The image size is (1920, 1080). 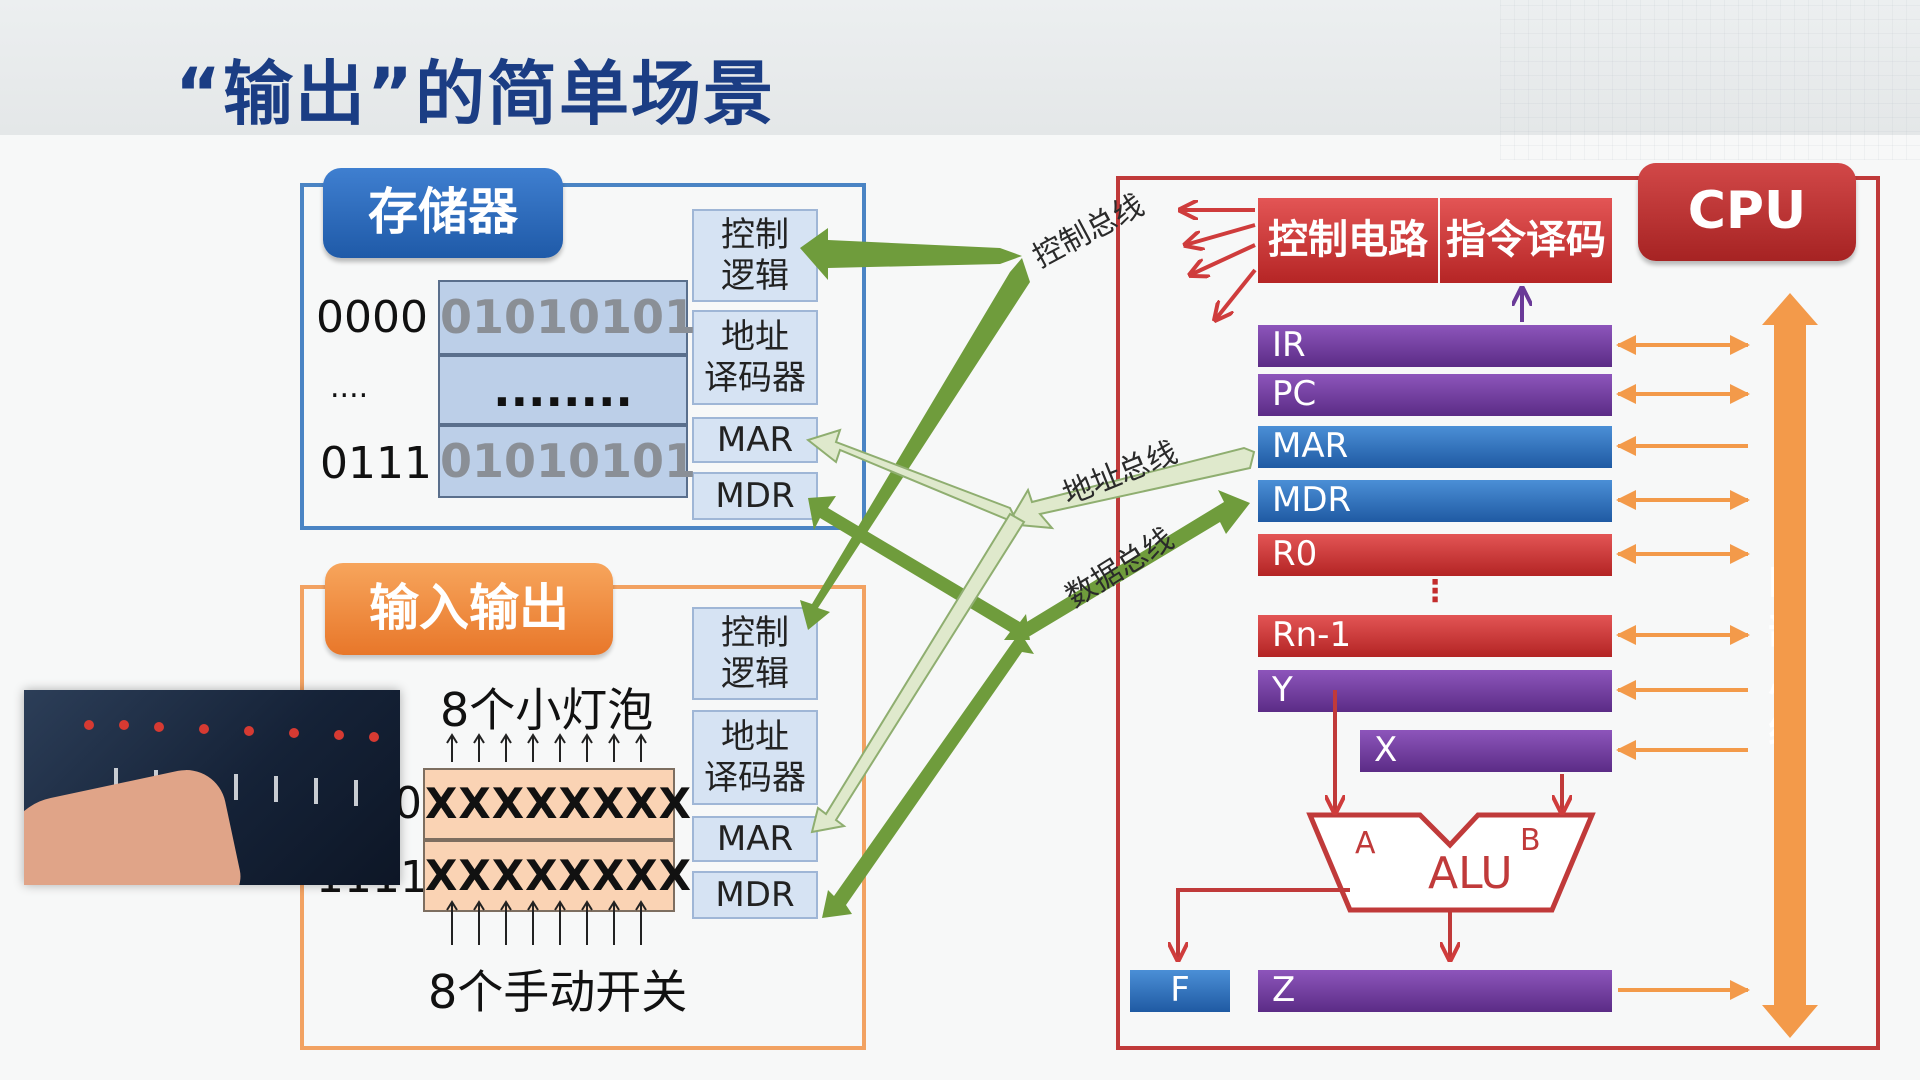 I want to click on register-mar: MAR, so click(x=1435, y=447).